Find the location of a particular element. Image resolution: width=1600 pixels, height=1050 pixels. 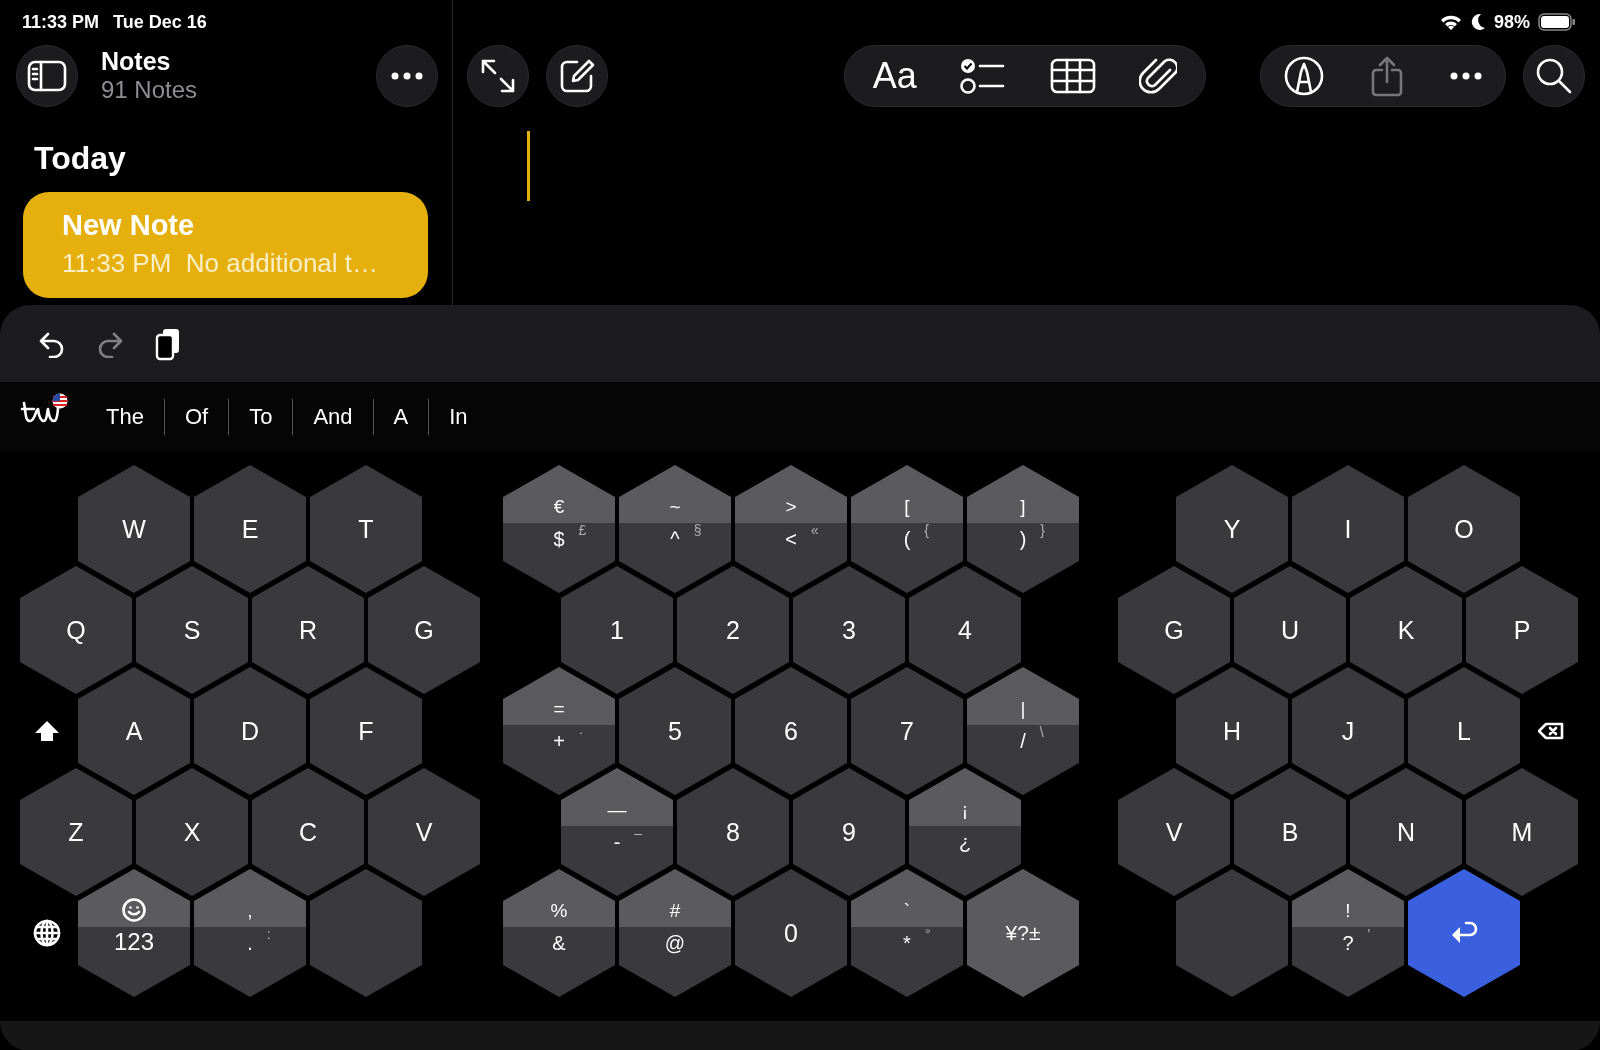

table-button is located at coordinates (1072, 76).